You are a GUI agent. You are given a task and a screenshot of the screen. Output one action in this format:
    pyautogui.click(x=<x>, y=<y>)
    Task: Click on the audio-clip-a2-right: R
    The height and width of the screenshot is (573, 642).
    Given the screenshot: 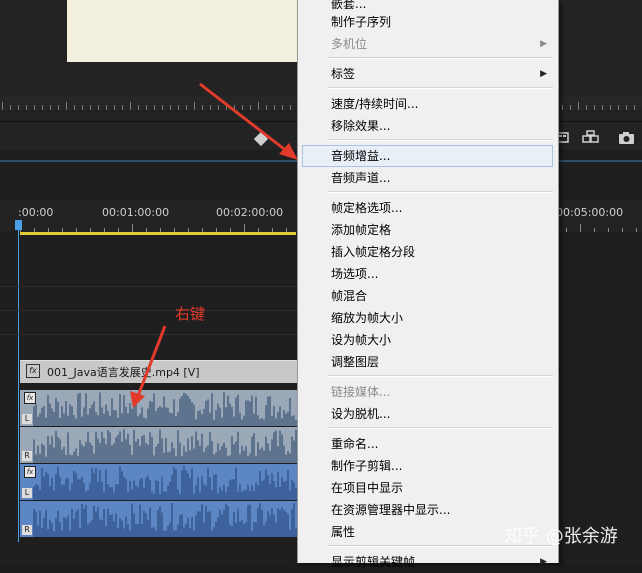 What is the action you would take?
    pyautogui.click(x=158, y=519)
    